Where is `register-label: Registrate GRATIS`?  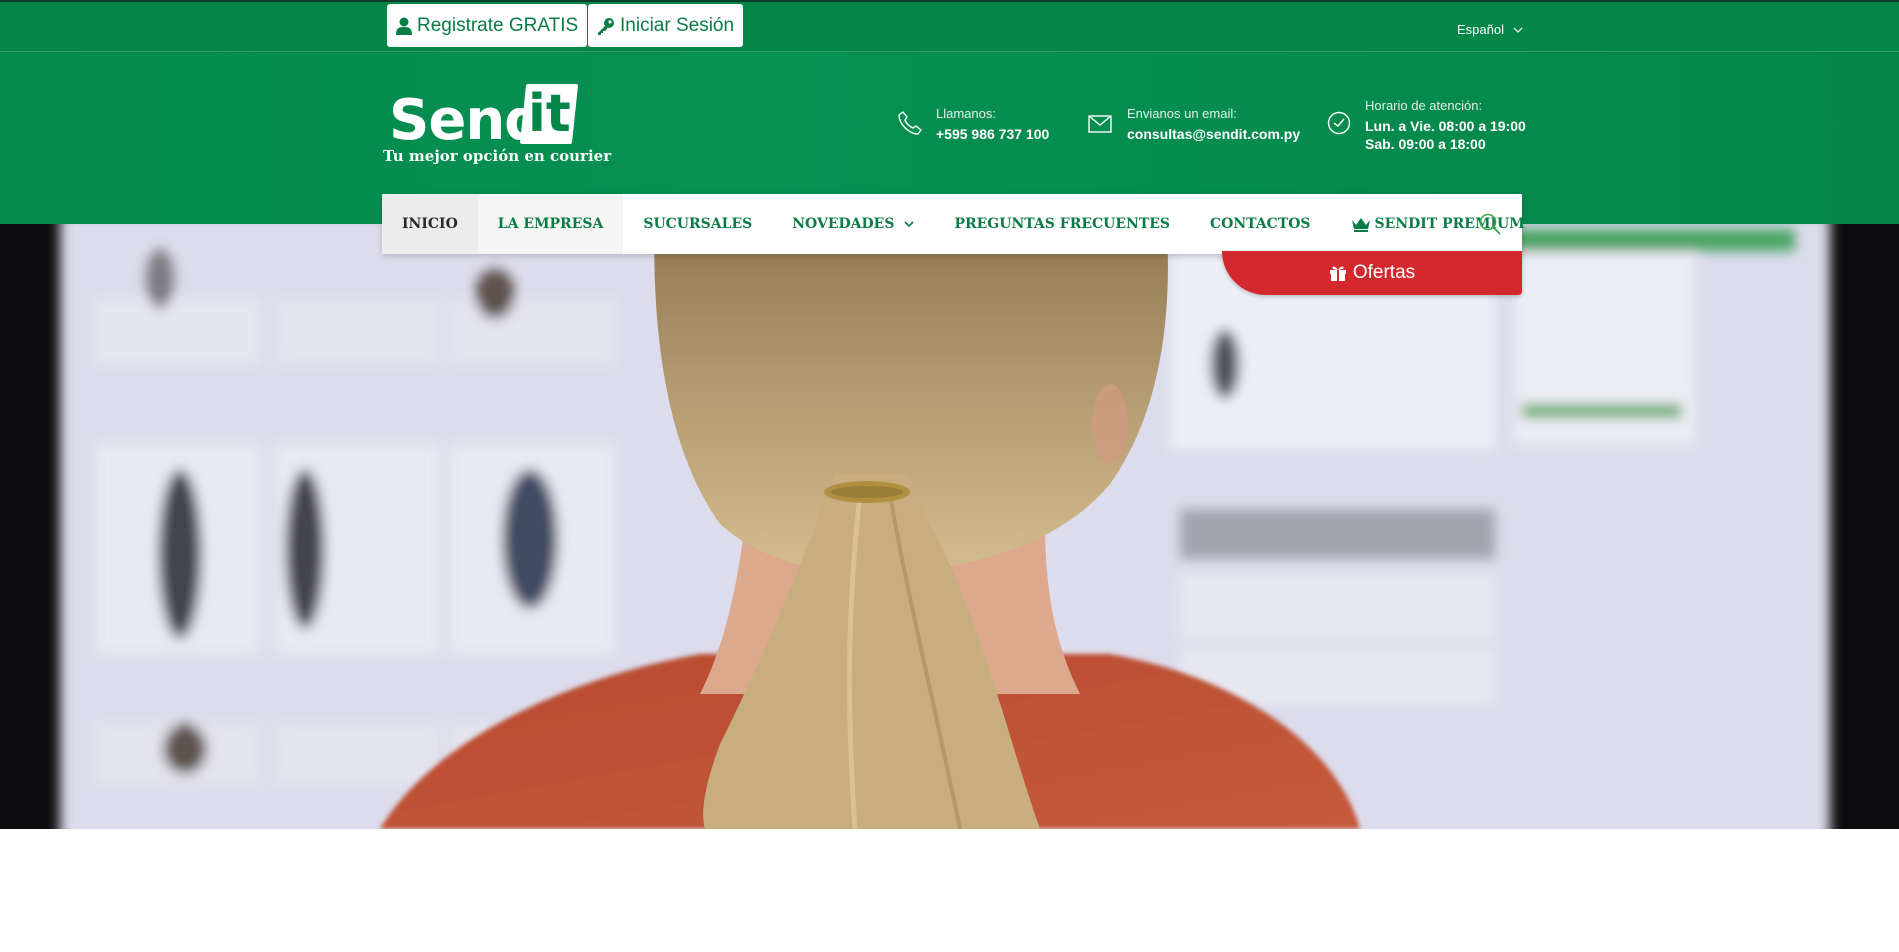
register-label: Registrate GRATIS is located at coordinates (498, 25).